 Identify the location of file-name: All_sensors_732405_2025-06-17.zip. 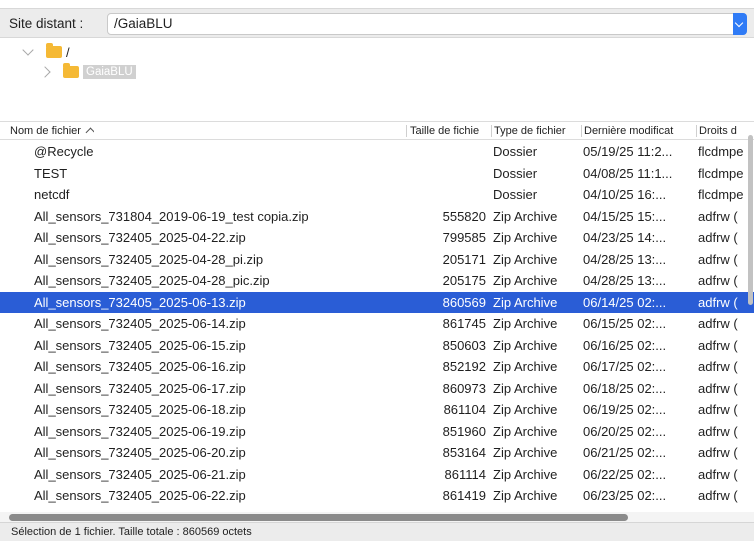
(140, 388).